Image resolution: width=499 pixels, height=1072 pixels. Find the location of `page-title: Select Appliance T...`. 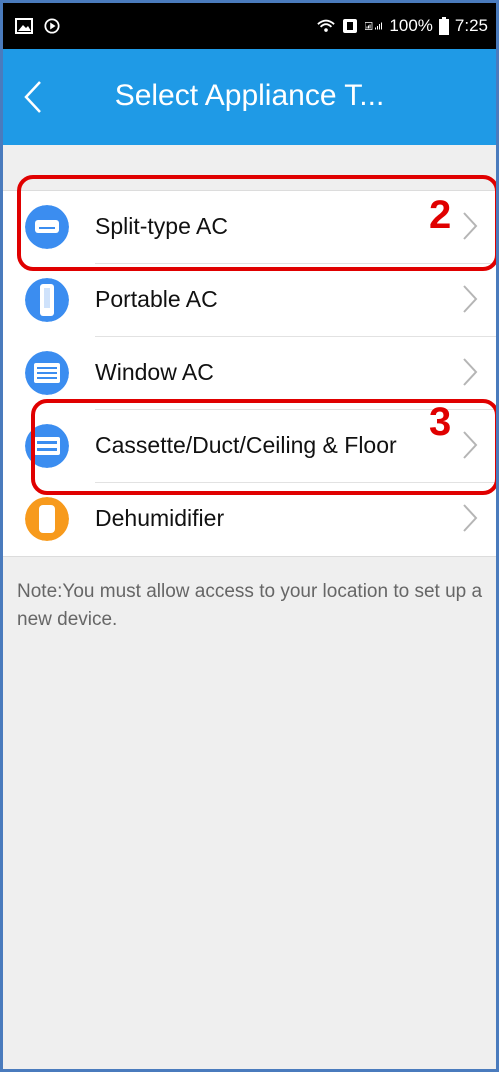

page-title: Select Appliance T... is located at coordinates (249, 95).